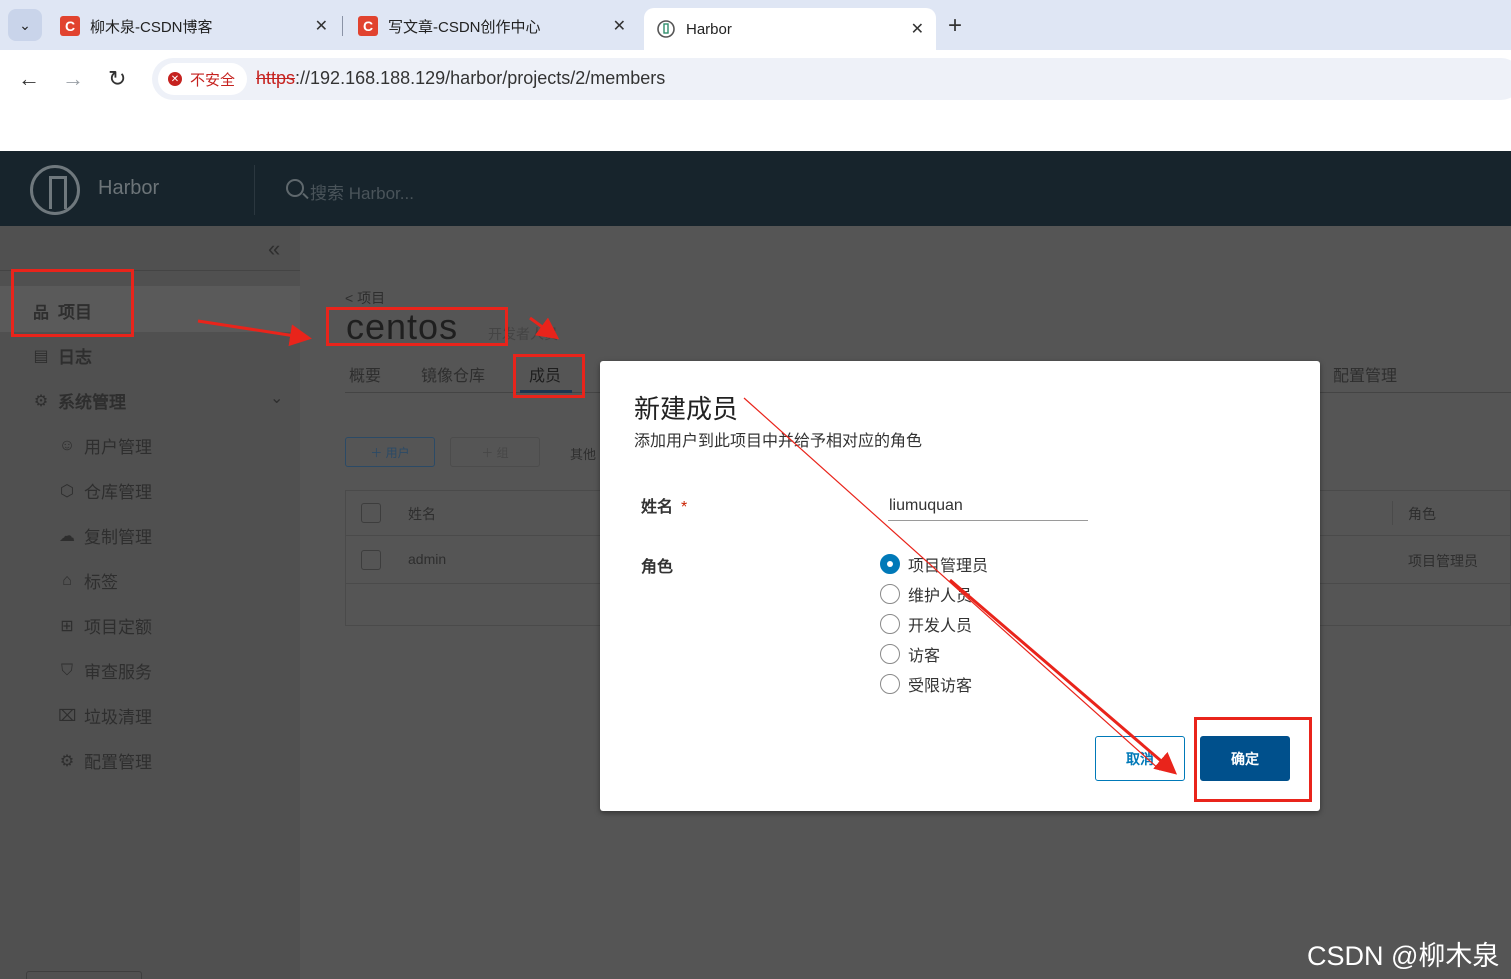 The image size is (1511, 979). What do you see at coordinates (924, 656) in the screenshot?
I see `role-option-label: 访客` at bounding box center [924, 656].